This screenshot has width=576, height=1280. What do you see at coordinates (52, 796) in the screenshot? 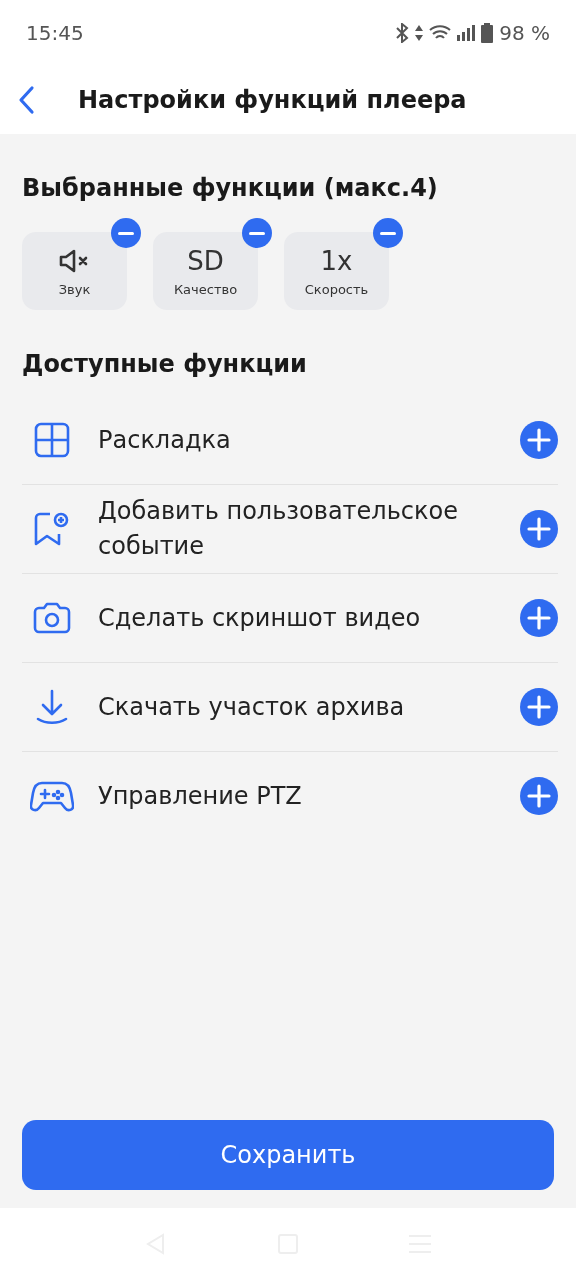
I see `gamepad-icon` at bounding box center [52, 796].